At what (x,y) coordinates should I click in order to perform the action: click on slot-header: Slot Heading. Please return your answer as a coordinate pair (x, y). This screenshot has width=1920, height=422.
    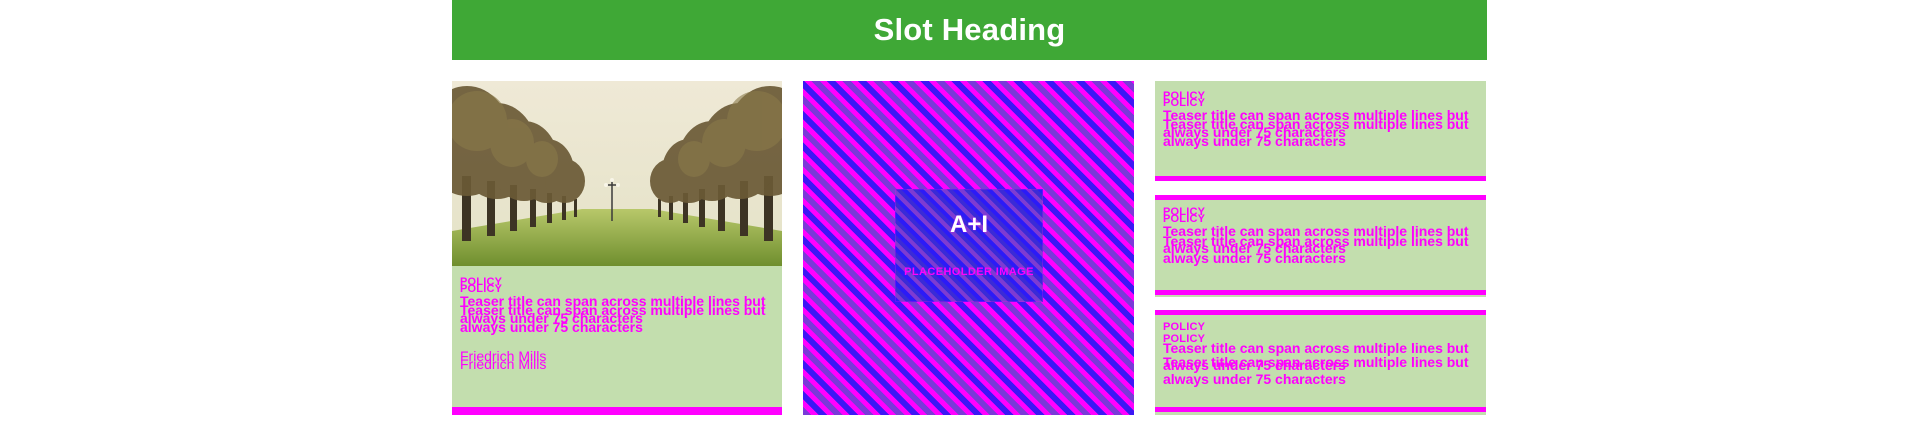
    Looking at the image, I should click on (969, 30).